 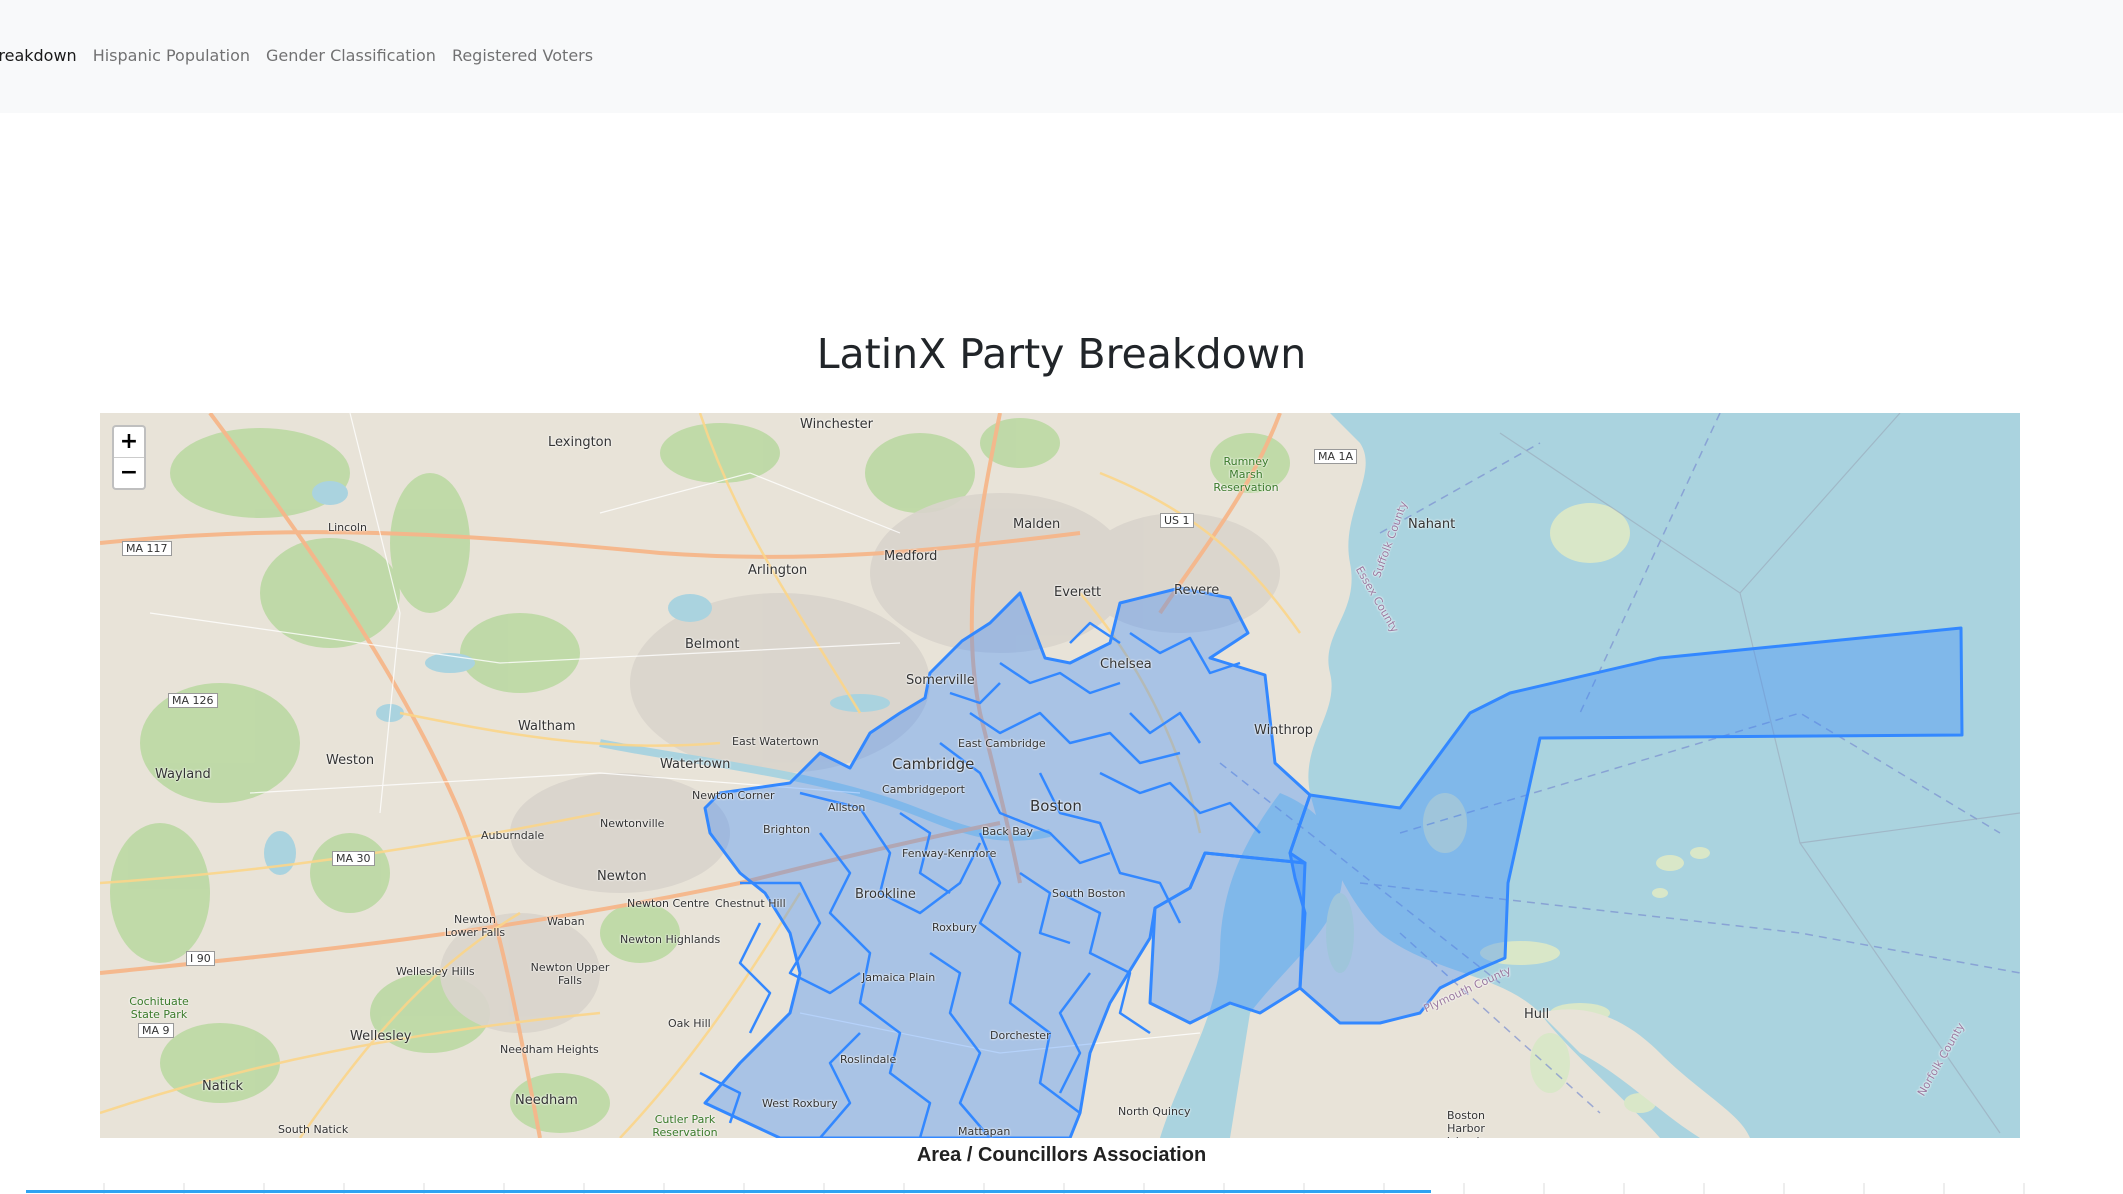 What do you see at coordinates (435, 971) in the screenshot?
I see `map-label-wellesley-hills: Wellesley Hills` at bounding box center [435, 971].